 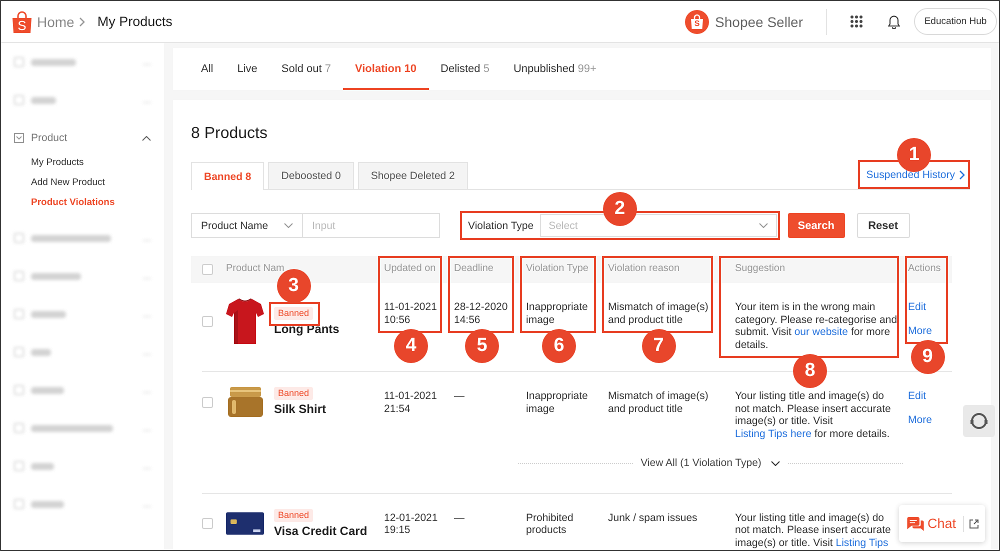 I want to click on suggestion-link: Listing Tips here, so click(x=773, y=434).